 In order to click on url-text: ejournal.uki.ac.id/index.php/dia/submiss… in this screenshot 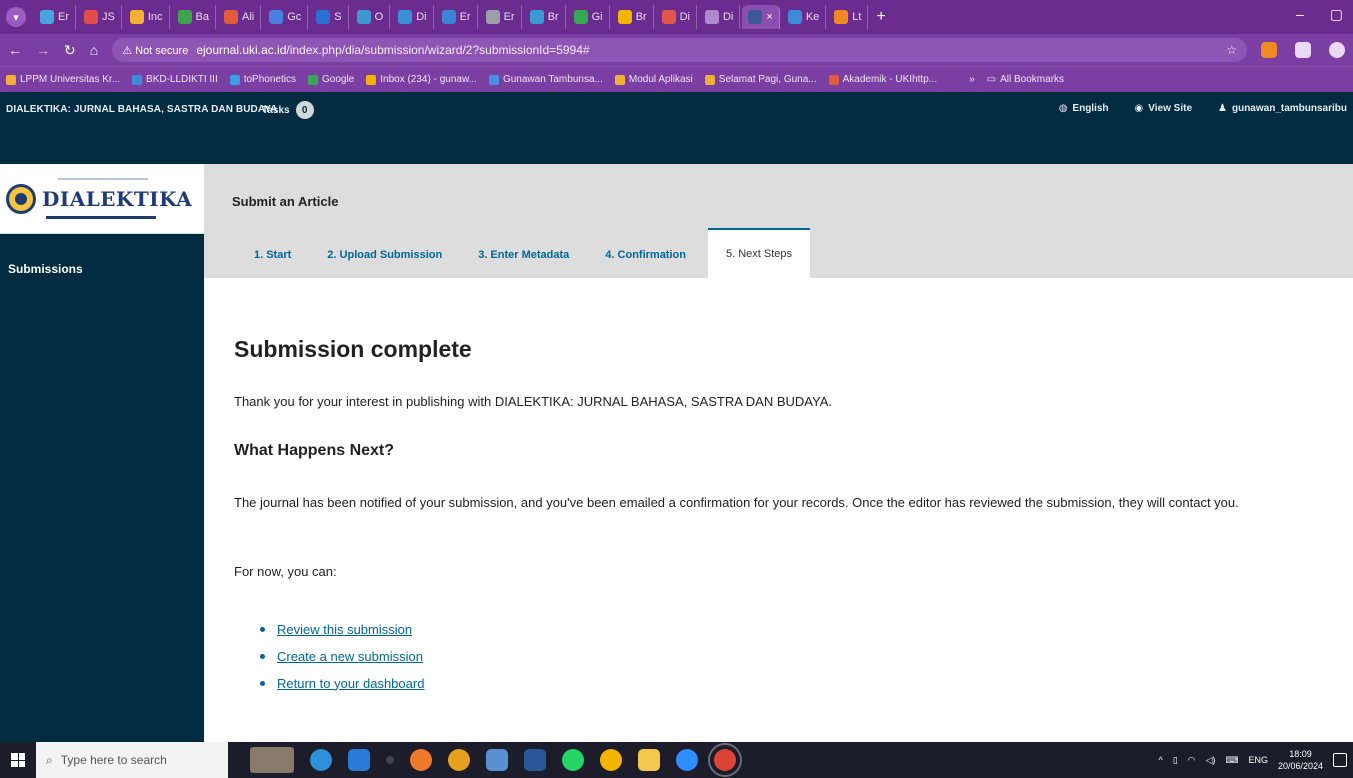, I will do `click(393, 50)`.